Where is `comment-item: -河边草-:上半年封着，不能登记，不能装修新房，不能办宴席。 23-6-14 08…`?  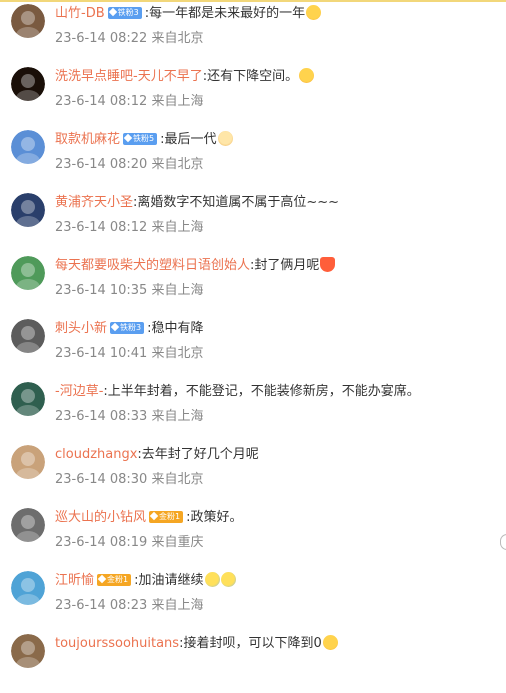
comment-item: -河边草-:上半年封着，不能登记，不能装修新房，不能办宴席。 23-6-14 08… is located at coordinates (253, 411).